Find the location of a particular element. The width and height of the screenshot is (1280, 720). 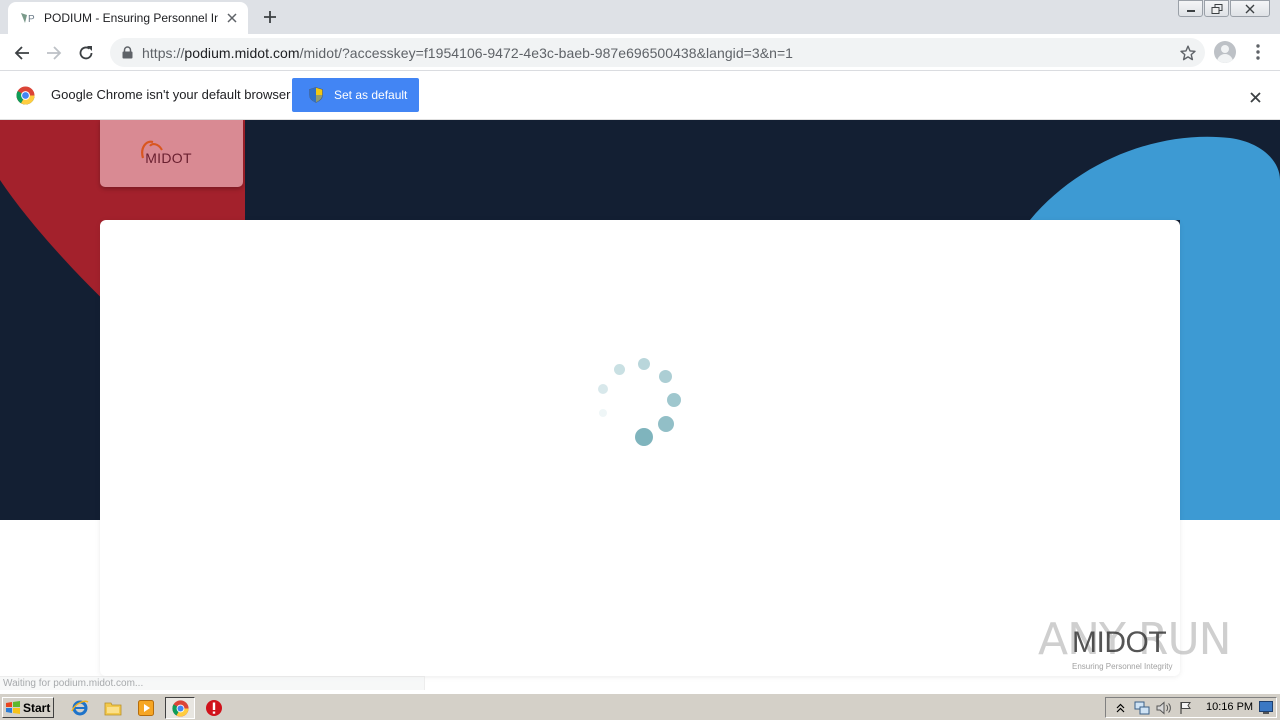

reload-button is located at coordinates (86, 53).